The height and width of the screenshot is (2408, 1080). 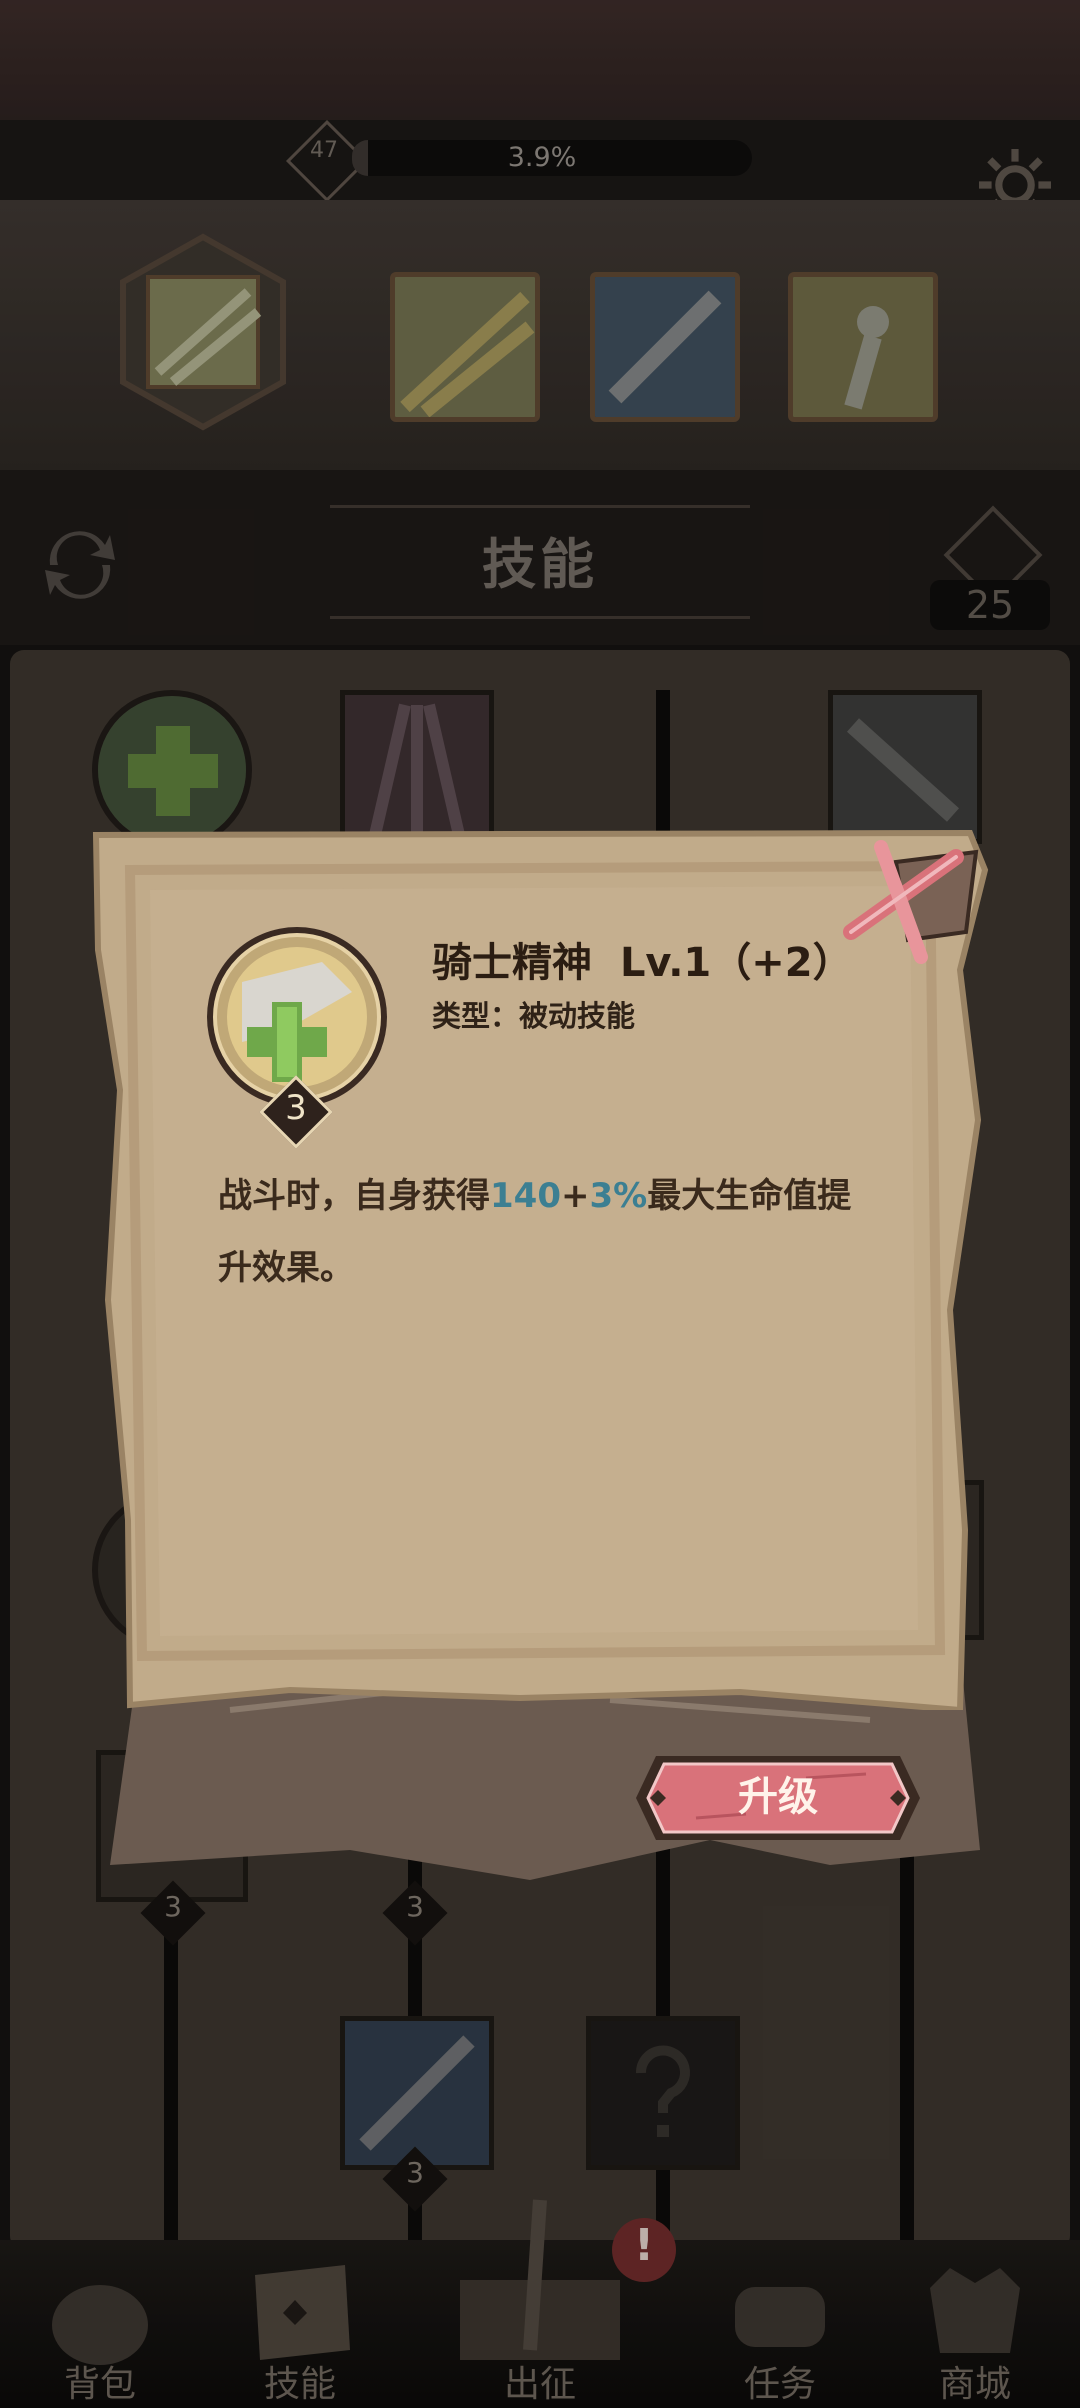 What do you see at coordinates (525, 1196) in the screenshot?
I see `desc-value-flat: 140` at bounding box center [525, 1196].